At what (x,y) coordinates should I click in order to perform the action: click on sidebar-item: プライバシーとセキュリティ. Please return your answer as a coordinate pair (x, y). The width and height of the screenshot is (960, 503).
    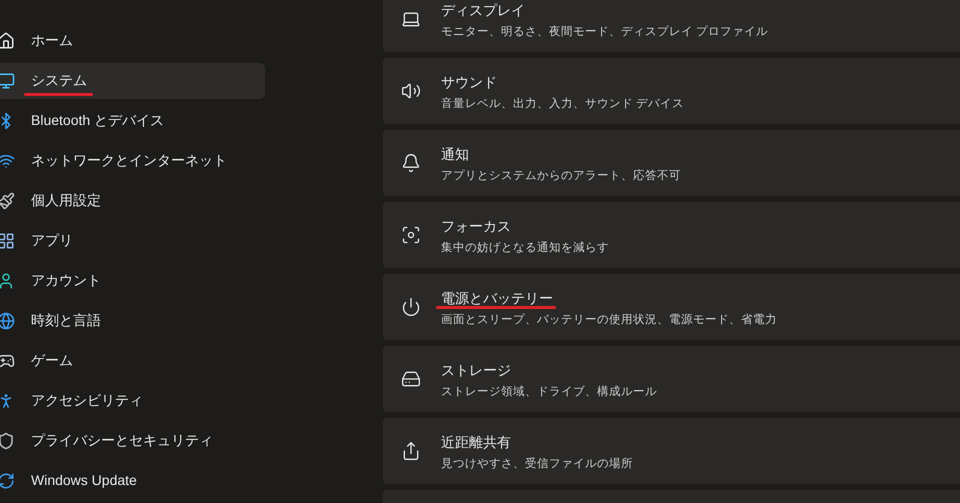
    Looking at the image, I should click on (132, 441).